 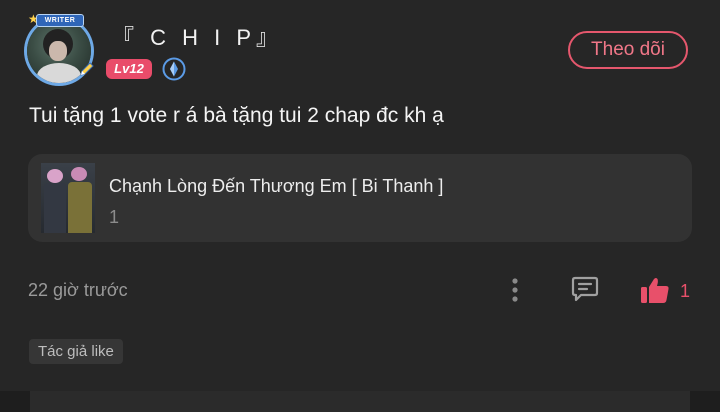 What do you see at coordinates (129, 69) in the screenshot?
I see `level-badge: Lv12` at bounding box center [129, 69].